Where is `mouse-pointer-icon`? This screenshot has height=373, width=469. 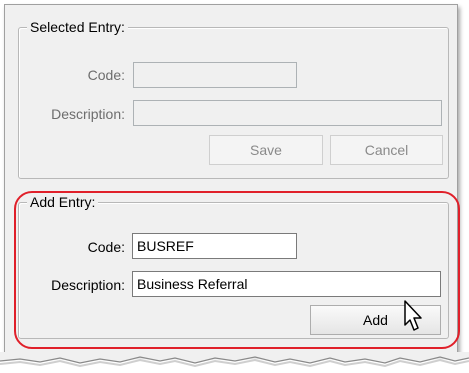 mouse-pointer-icon is located at coordinates (413, 315).